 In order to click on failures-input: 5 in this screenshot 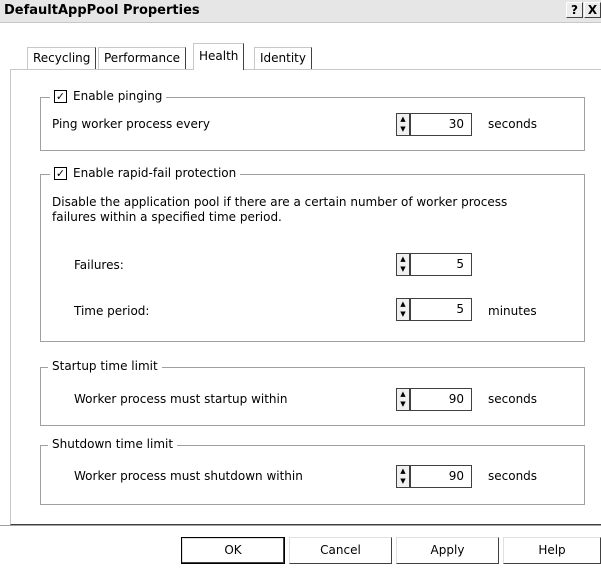, I will do `click(441, 264)`.